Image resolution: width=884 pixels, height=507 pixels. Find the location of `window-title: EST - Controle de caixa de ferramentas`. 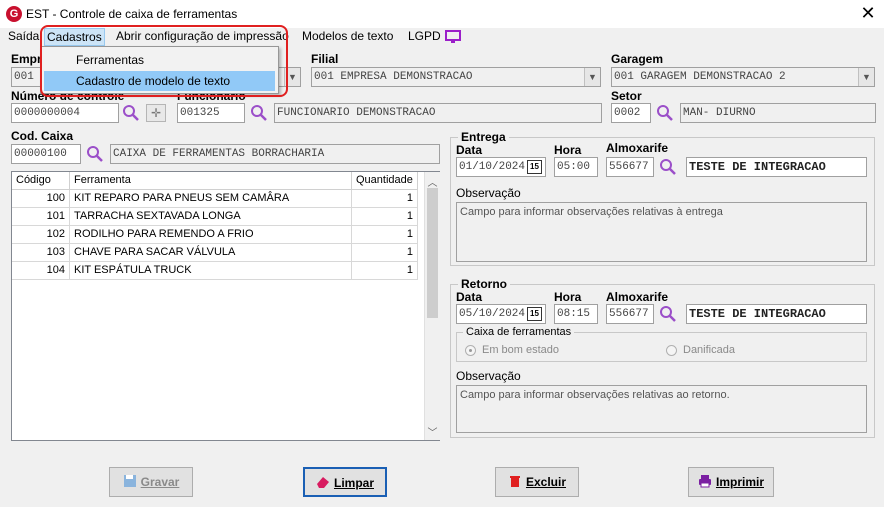

window-title: EST - Controle de caixa de ferramentas is located at coordinates (132, 14).